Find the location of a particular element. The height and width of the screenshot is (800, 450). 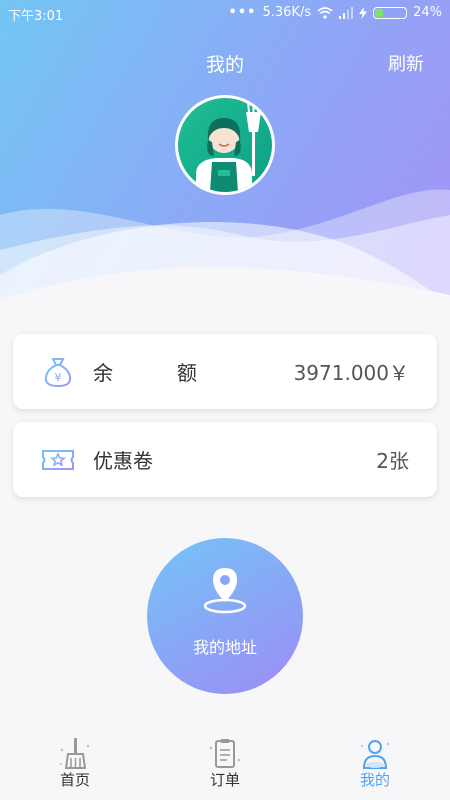

clipboard-icon is located at coordinates (225, 753).